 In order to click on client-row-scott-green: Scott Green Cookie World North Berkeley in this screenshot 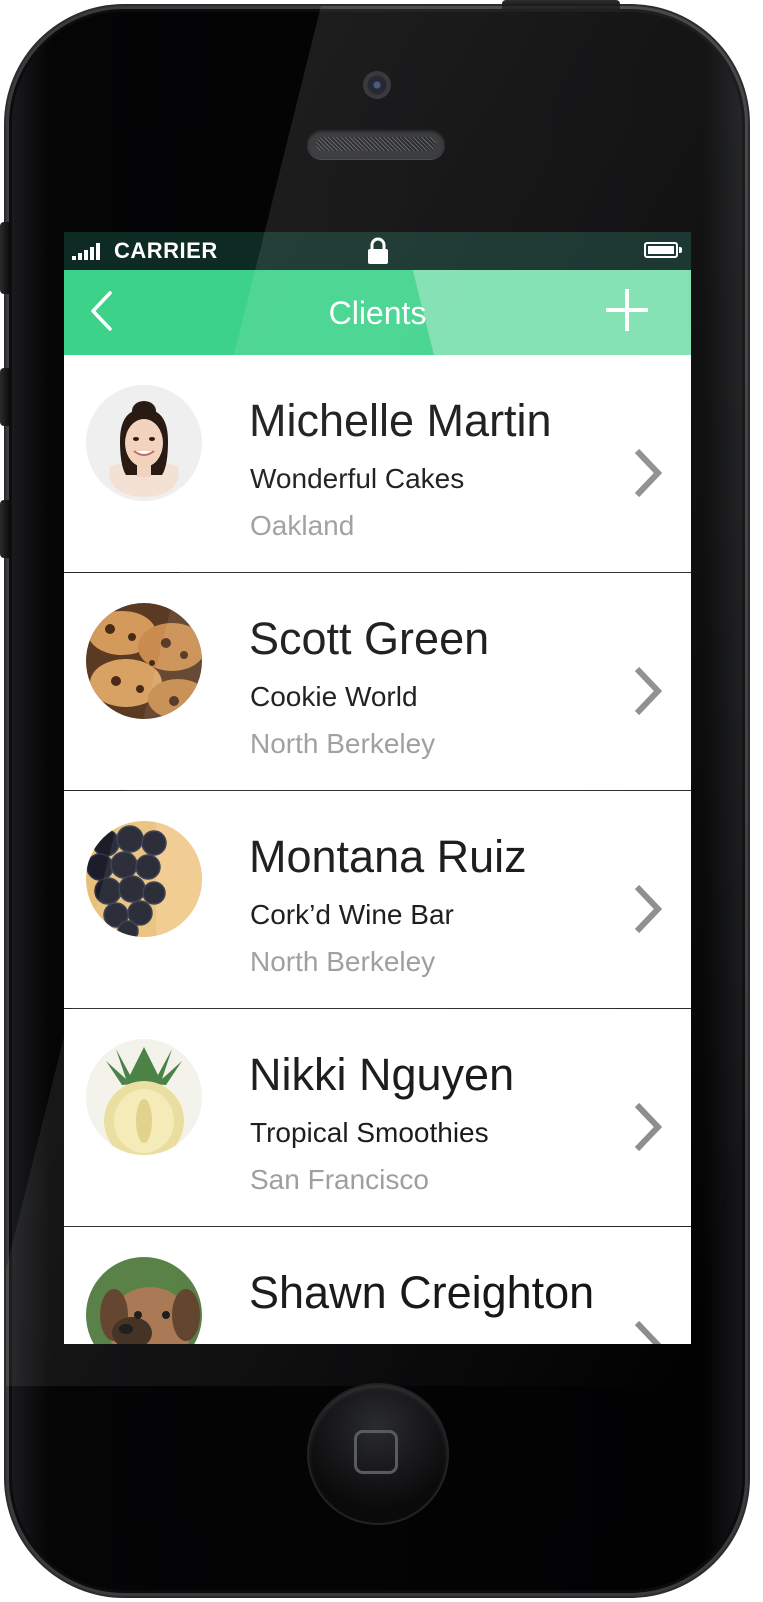, I will do `click(377, 682)`.